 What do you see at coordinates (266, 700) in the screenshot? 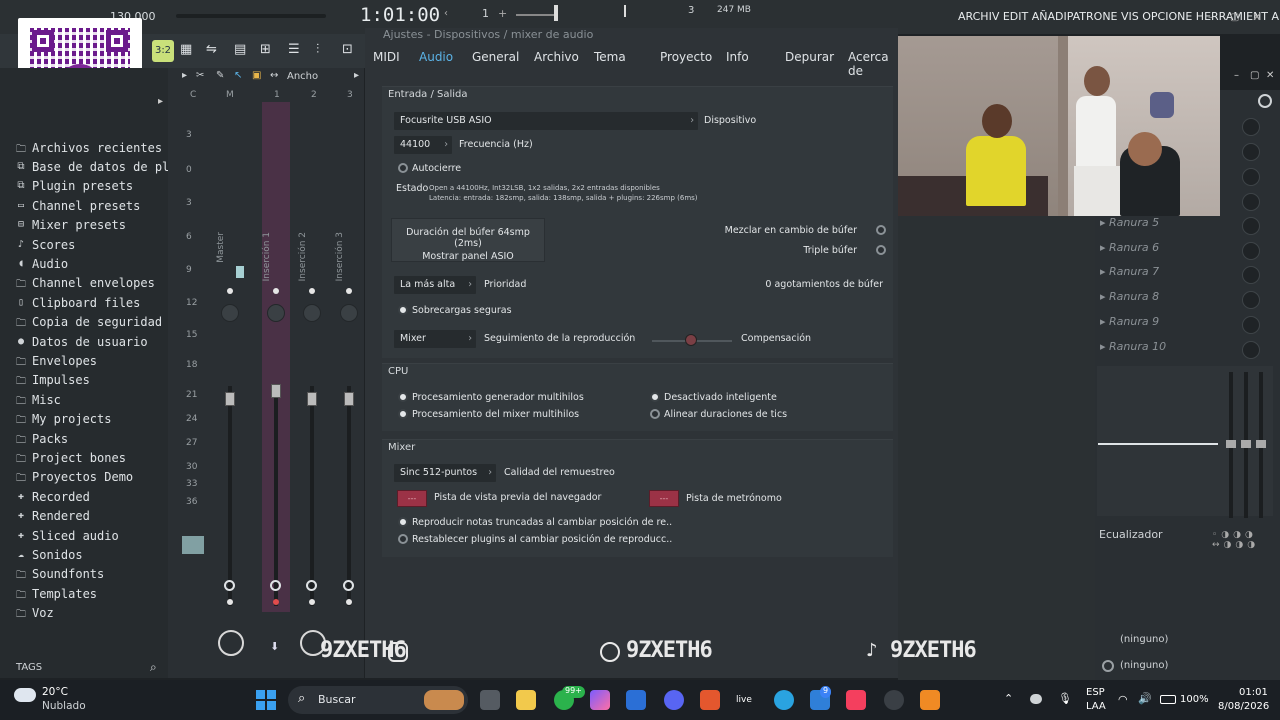
I see `windows-start-icon` at bounding box center [266, 700].